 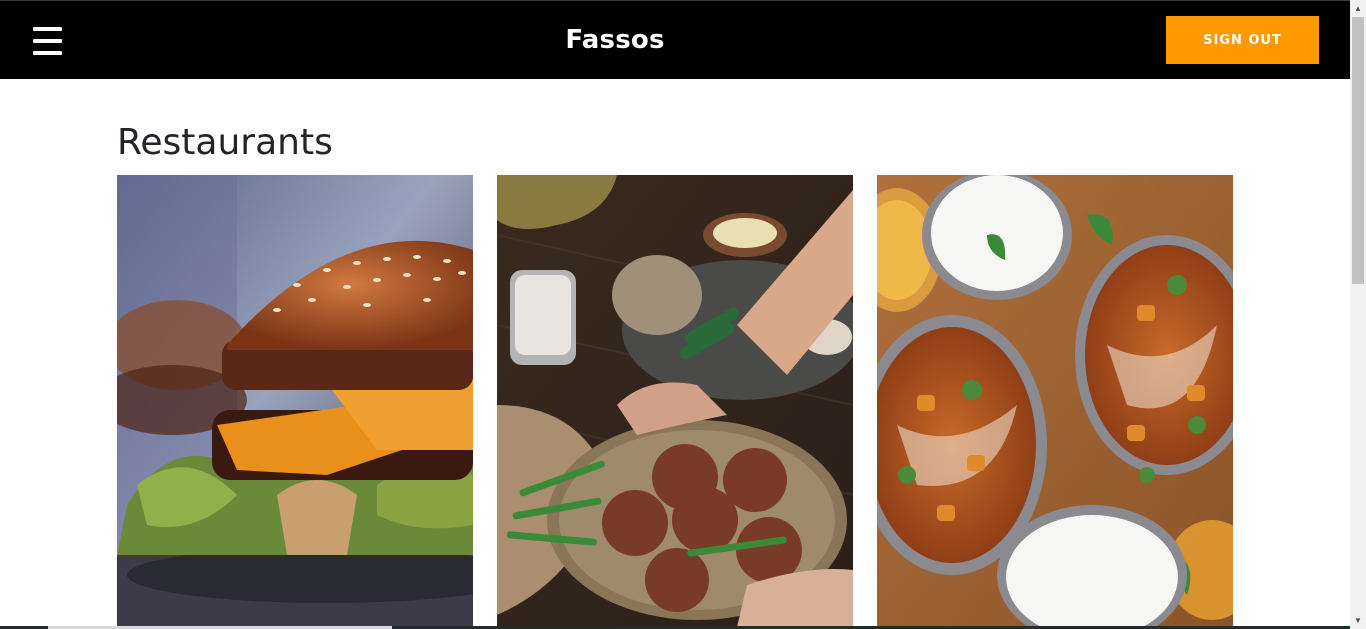 What do you see at coordinates (615, 40) in the screenshot?
I see `brand-title: Fassos` at bounding box center [615, 40].